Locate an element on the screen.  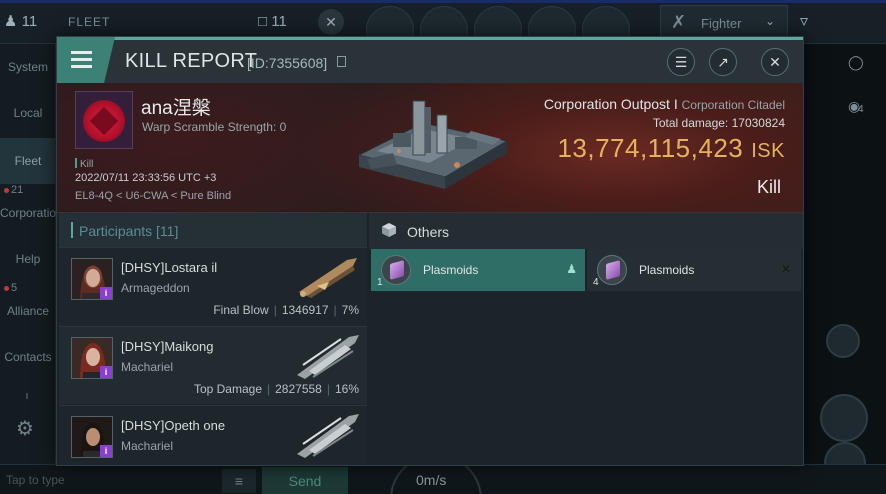
dropped-item: 4 Plasmoids ✕ is located at coordinates (694, 270).